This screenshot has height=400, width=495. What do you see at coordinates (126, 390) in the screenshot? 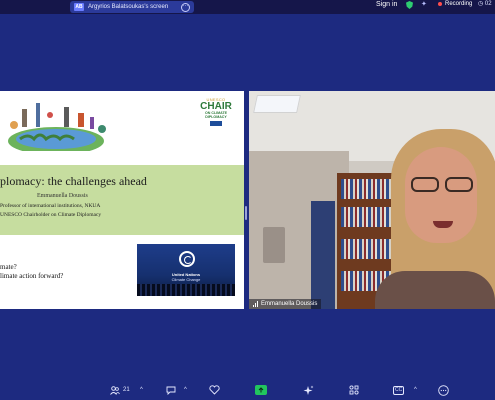
I see `participants-count: 21` at bounding box center [126, 390].